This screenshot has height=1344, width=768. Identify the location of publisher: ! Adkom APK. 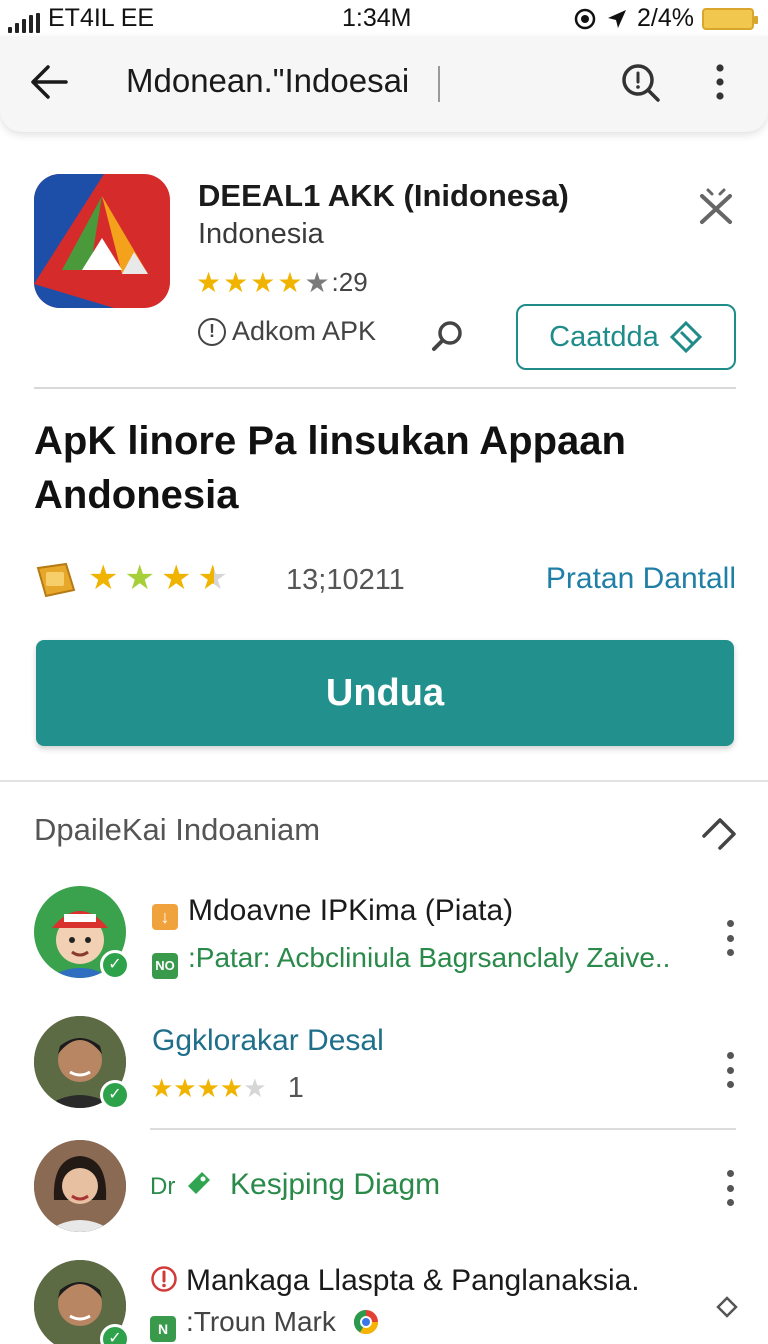
(287, 331).